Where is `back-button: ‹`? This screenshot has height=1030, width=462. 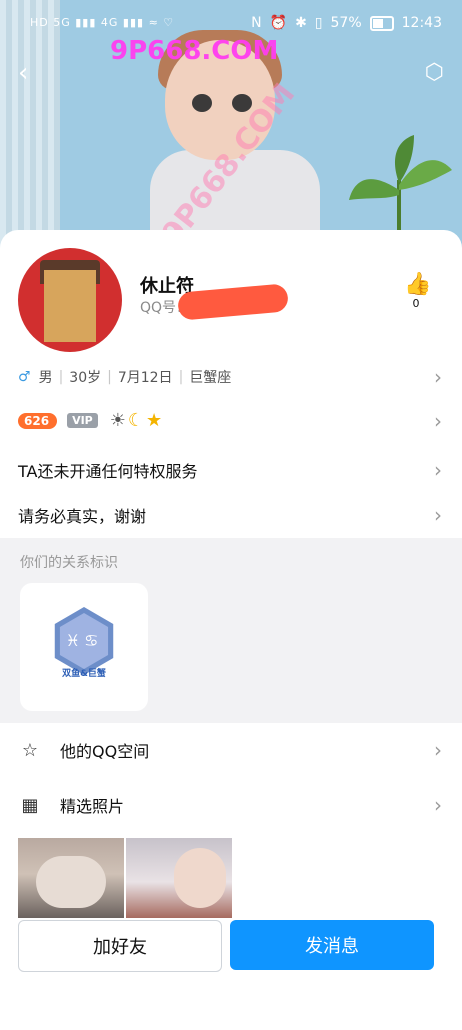
back-button: ‹ is located at coordinates (23, 73).